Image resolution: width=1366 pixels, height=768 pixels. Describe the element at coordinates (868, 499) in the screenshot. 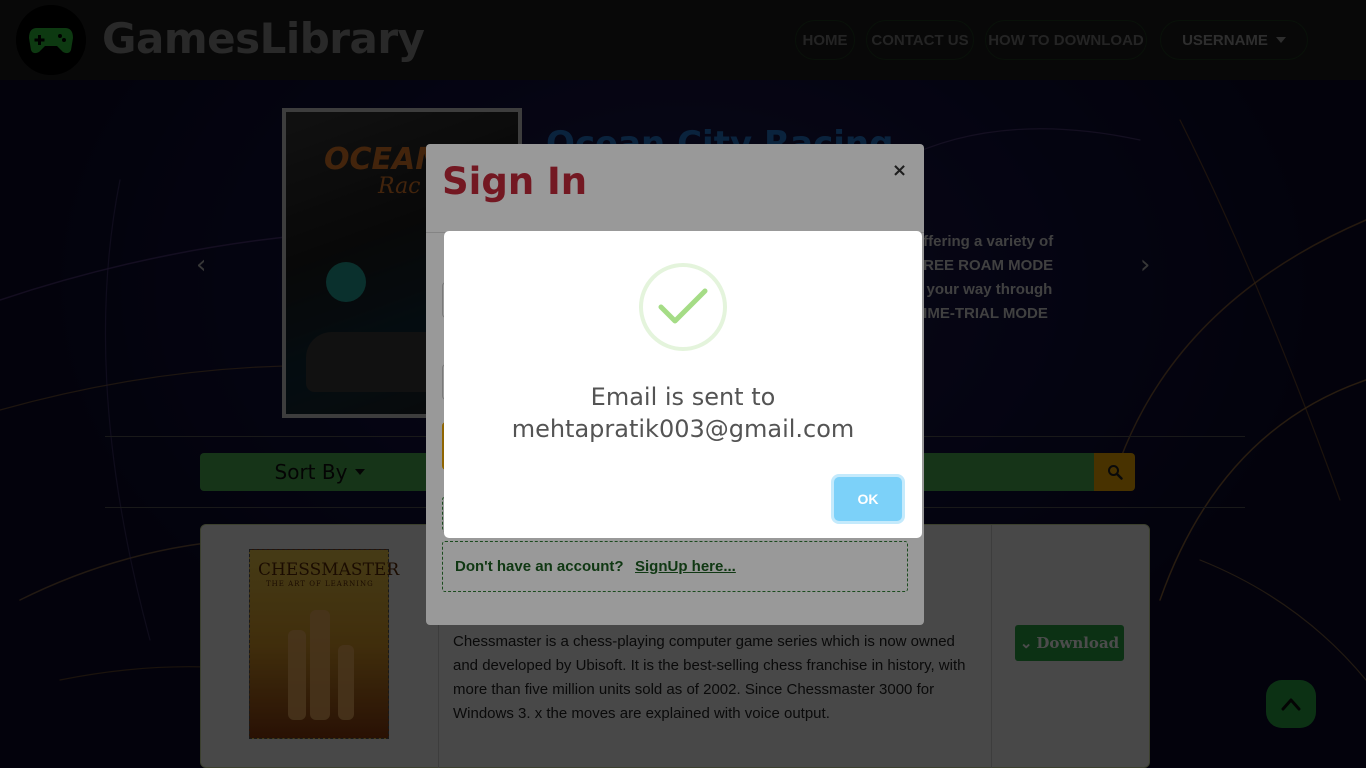

I see `ok-button: OK` at that location.